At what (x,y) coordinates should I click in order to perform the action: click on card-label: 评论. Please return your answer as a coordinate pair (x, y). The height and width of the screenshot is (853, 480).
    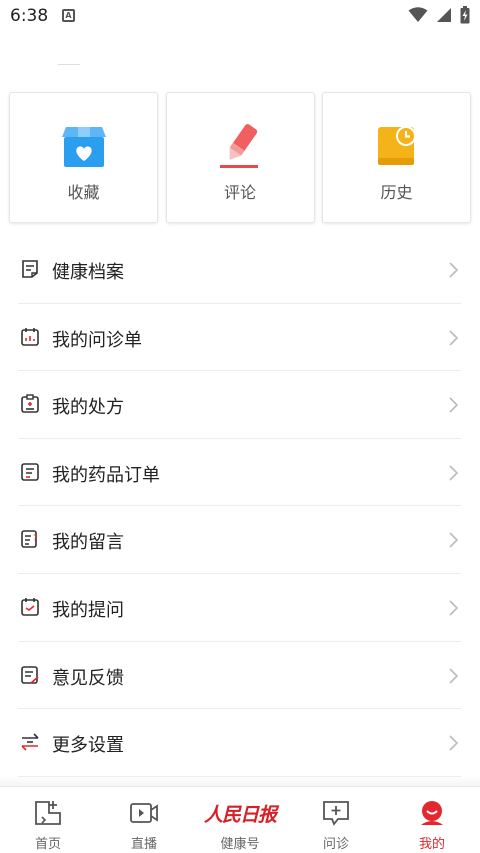
    Looking at the image, I should click on (239, 192).